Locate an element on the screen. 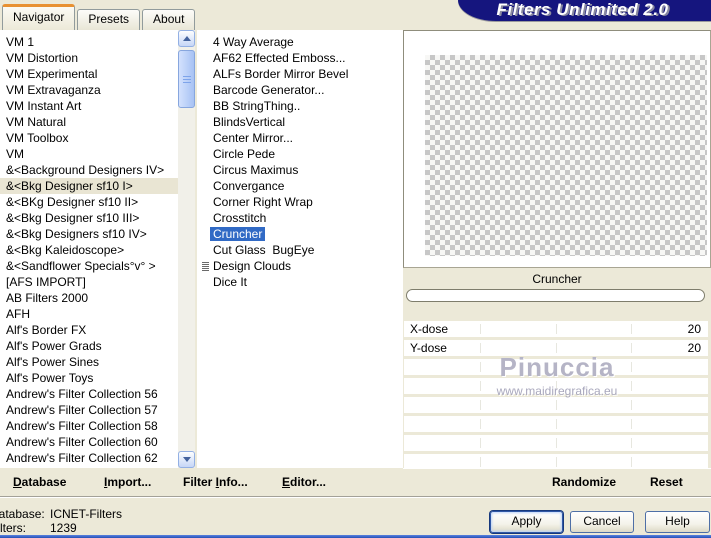 The height and width of the screenshot is (538, 711). filter-item-label: Cruncher is located at coordinates (238, 234).